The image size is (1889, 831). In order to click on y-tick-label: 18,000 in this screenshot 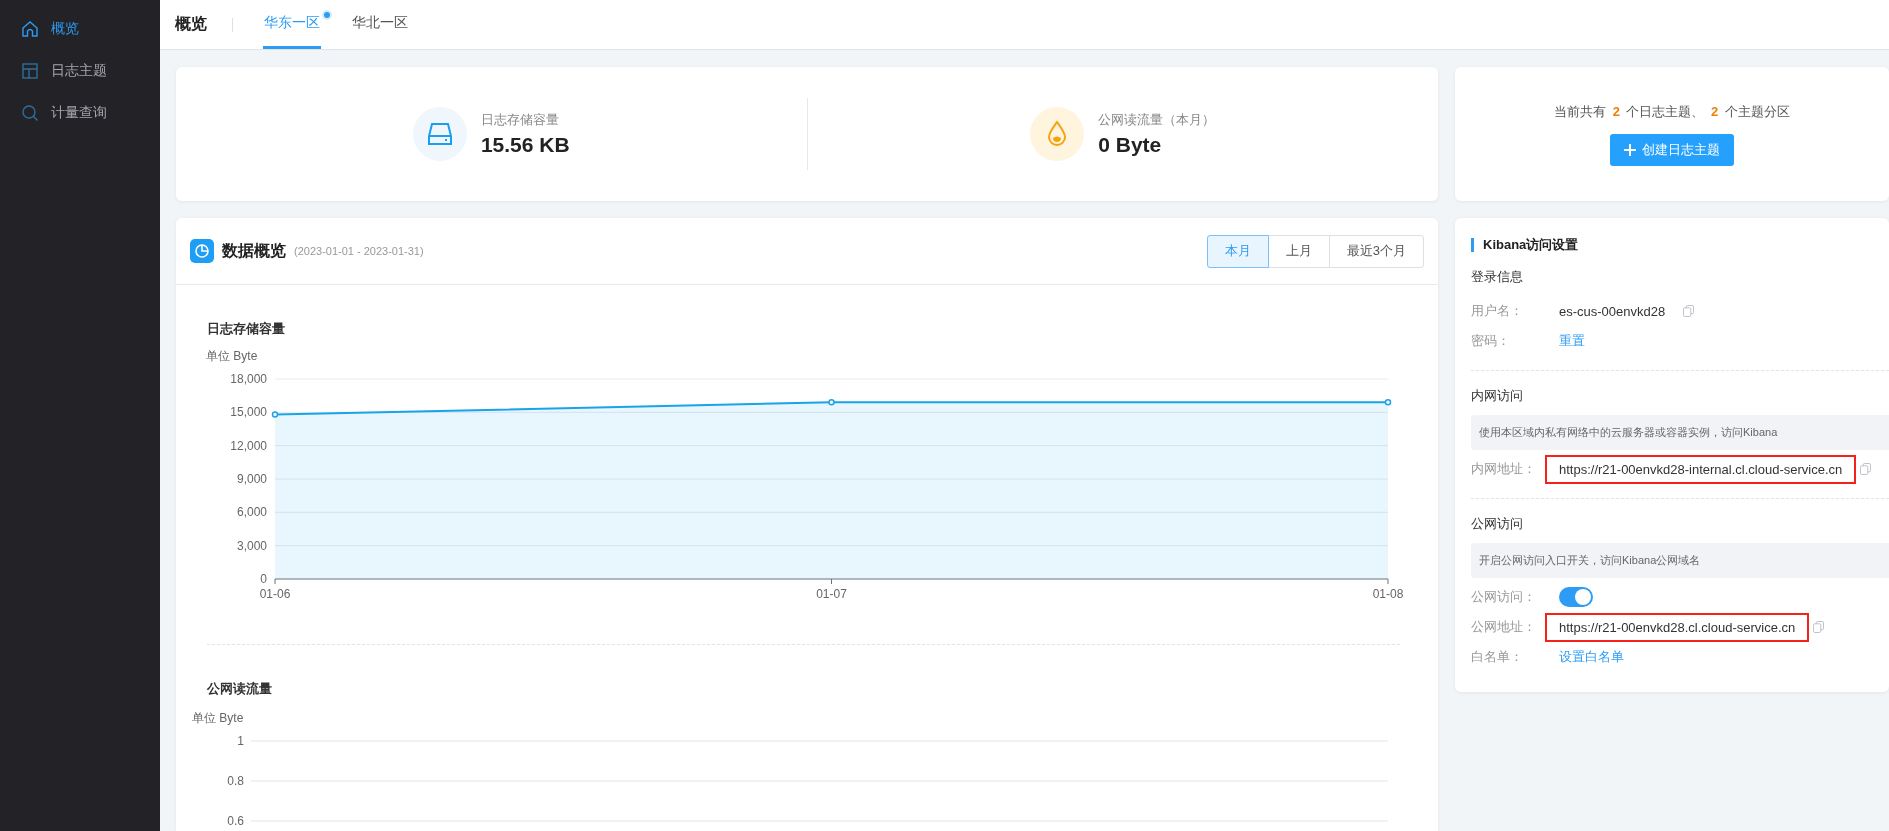, I will do `click(248, 379)`.